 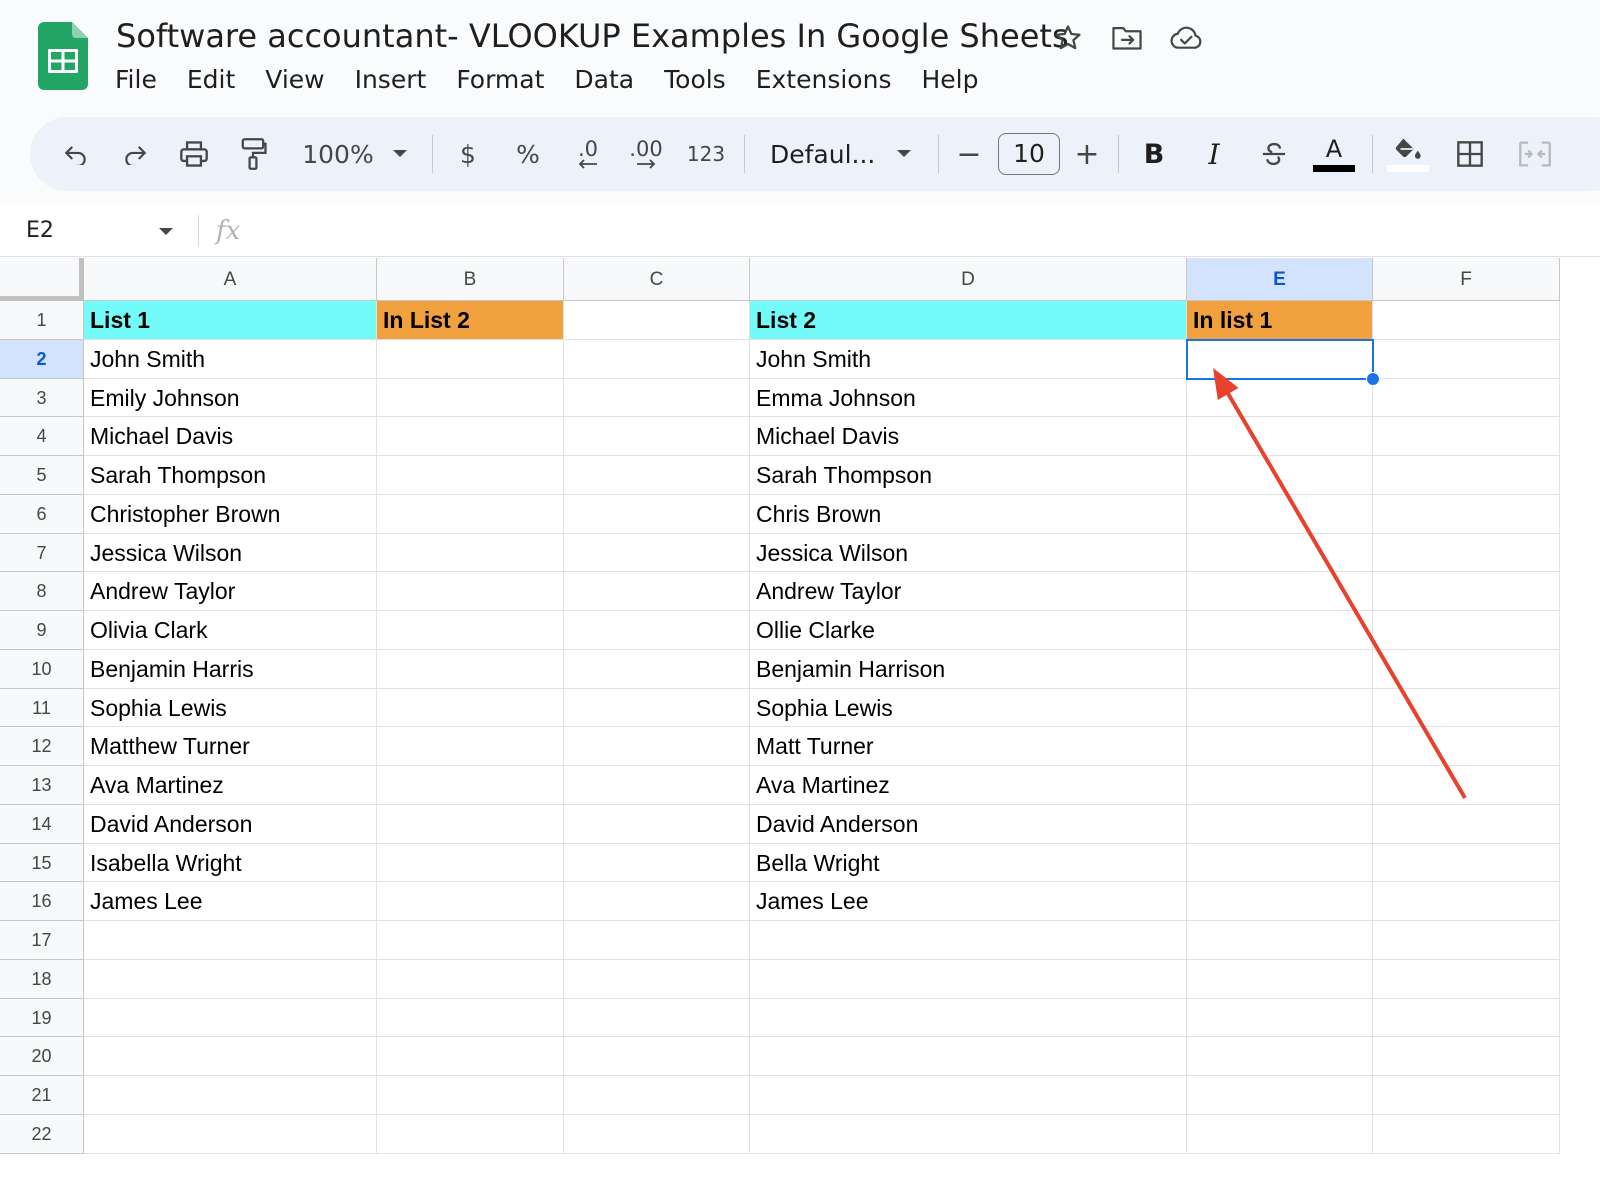 I want to click on row-header-10: 10, so click(x=42, y=669).